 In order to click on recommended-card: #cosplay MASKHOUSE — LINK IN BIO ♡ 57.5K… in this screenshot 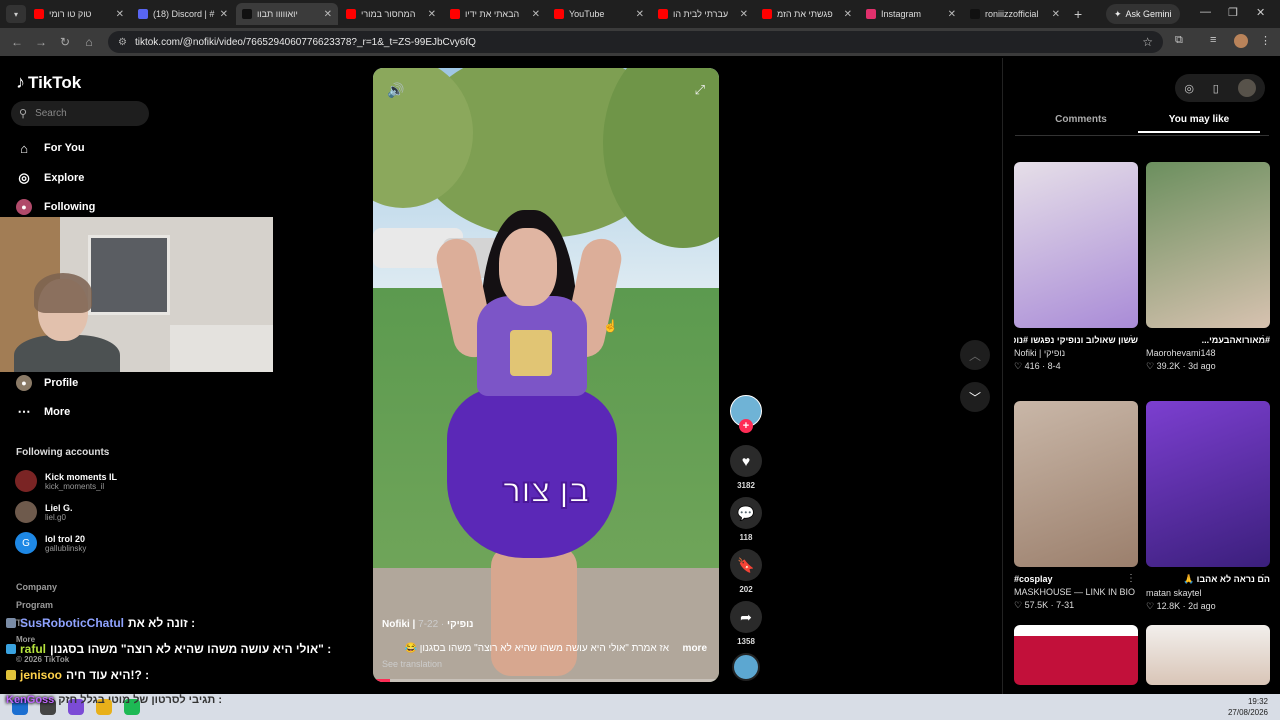, I will do `click(1076, 506)`.